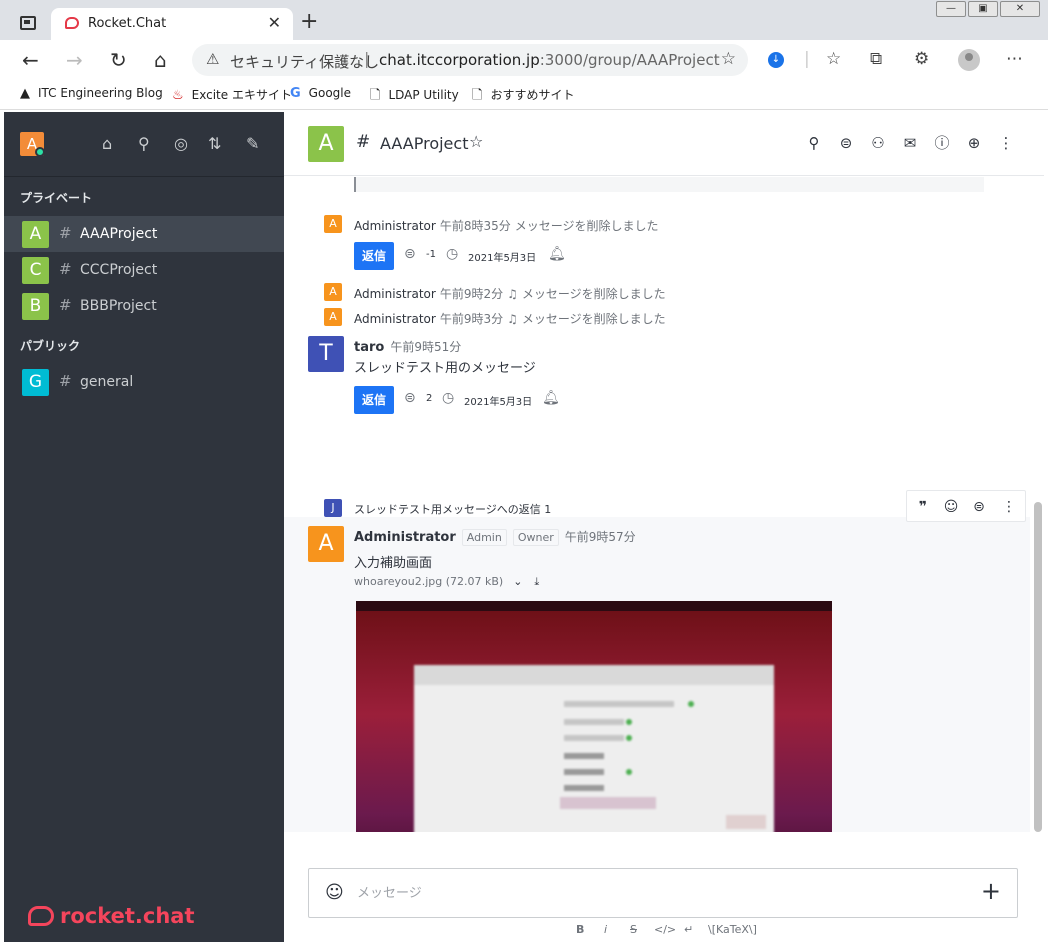 The height and width of the screenshot is (948, 1048). What do you see at coordinates (910, 143) in the screenshot?
I see `files-icon: ✉` at bounding box center [910, 143].